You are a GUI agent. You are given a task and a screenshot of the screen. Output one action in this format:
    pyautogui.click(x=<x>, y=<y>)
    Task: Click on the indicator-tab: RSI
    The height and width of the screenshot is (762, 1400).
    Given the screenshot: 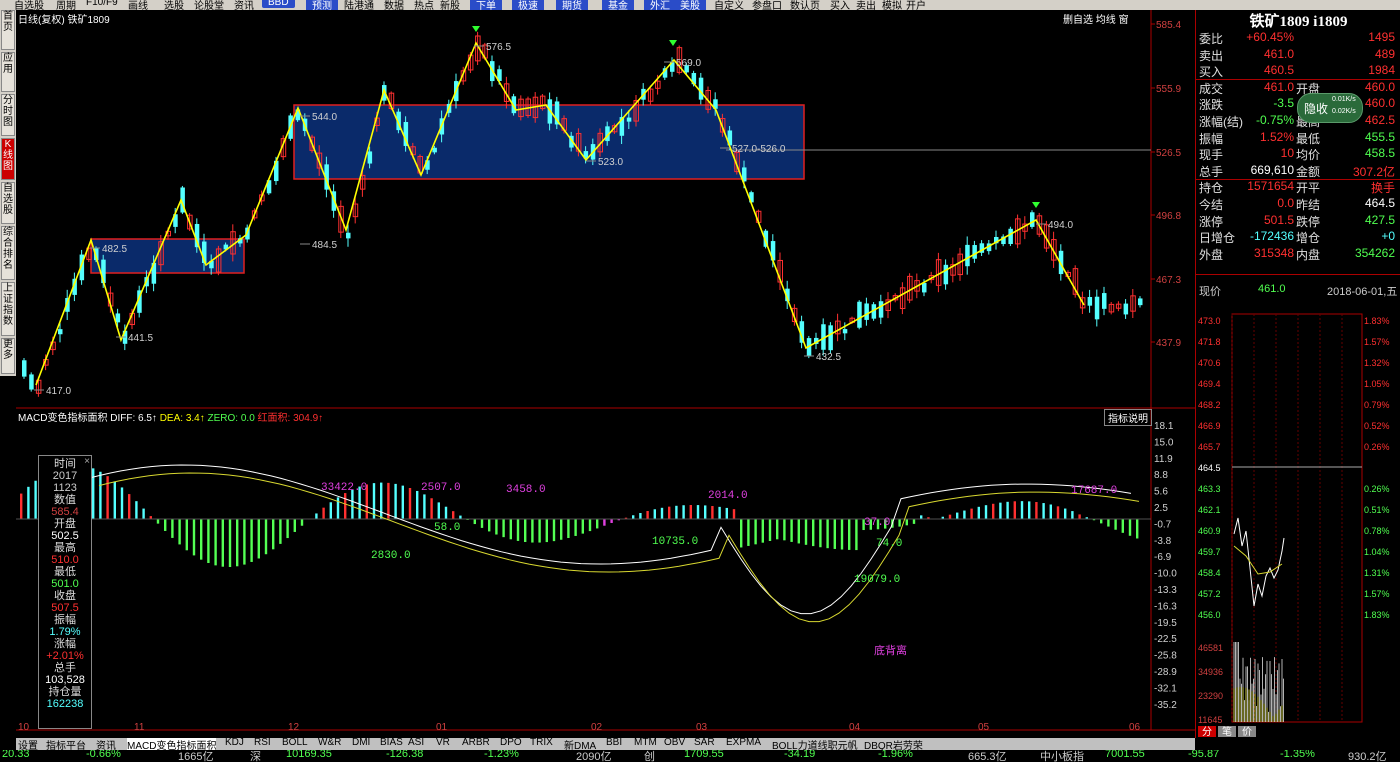 What is the action you would take?
    pyautogui.click(x=262, y=743)
    